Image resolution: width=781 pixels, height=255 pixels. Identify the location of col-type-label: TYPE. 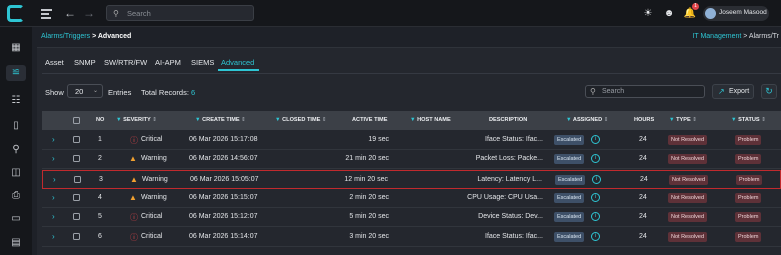
(683, 120).